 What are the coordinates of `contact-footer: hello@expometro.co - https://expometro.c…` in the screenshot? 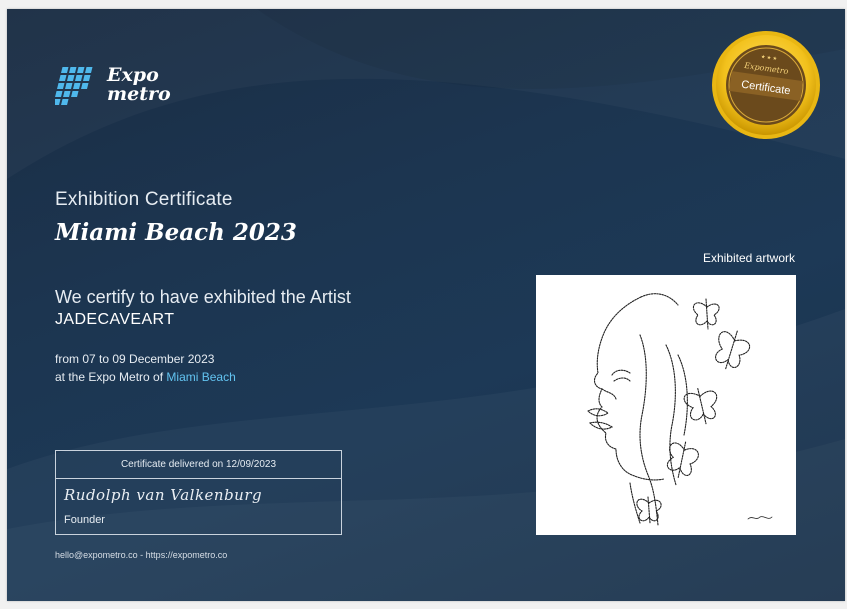 It's located at (141, 555).